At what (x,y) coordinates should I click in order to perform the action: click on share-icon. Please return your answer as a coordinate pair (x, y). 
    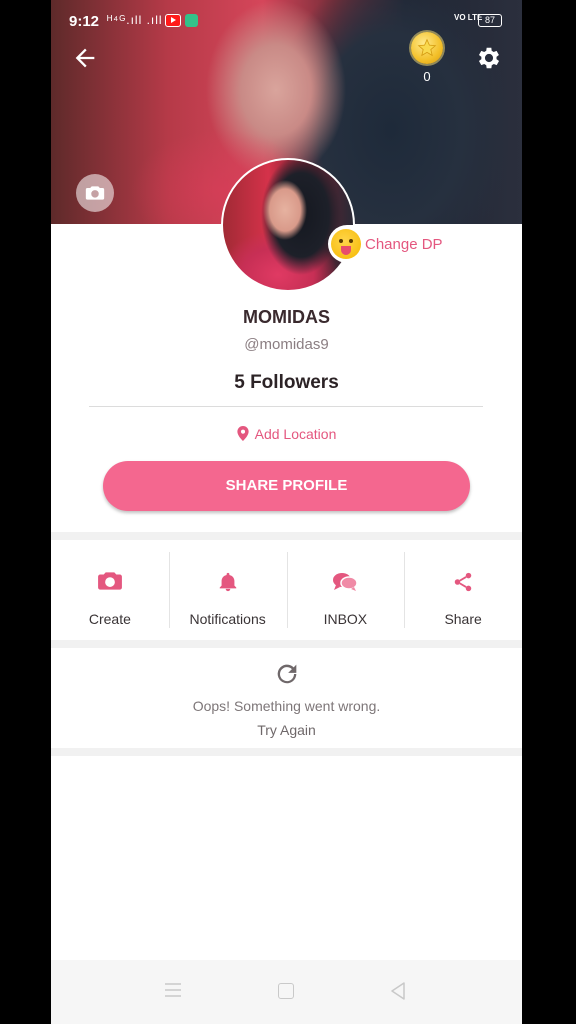
    Looking at the image, I should click on (463, 584).